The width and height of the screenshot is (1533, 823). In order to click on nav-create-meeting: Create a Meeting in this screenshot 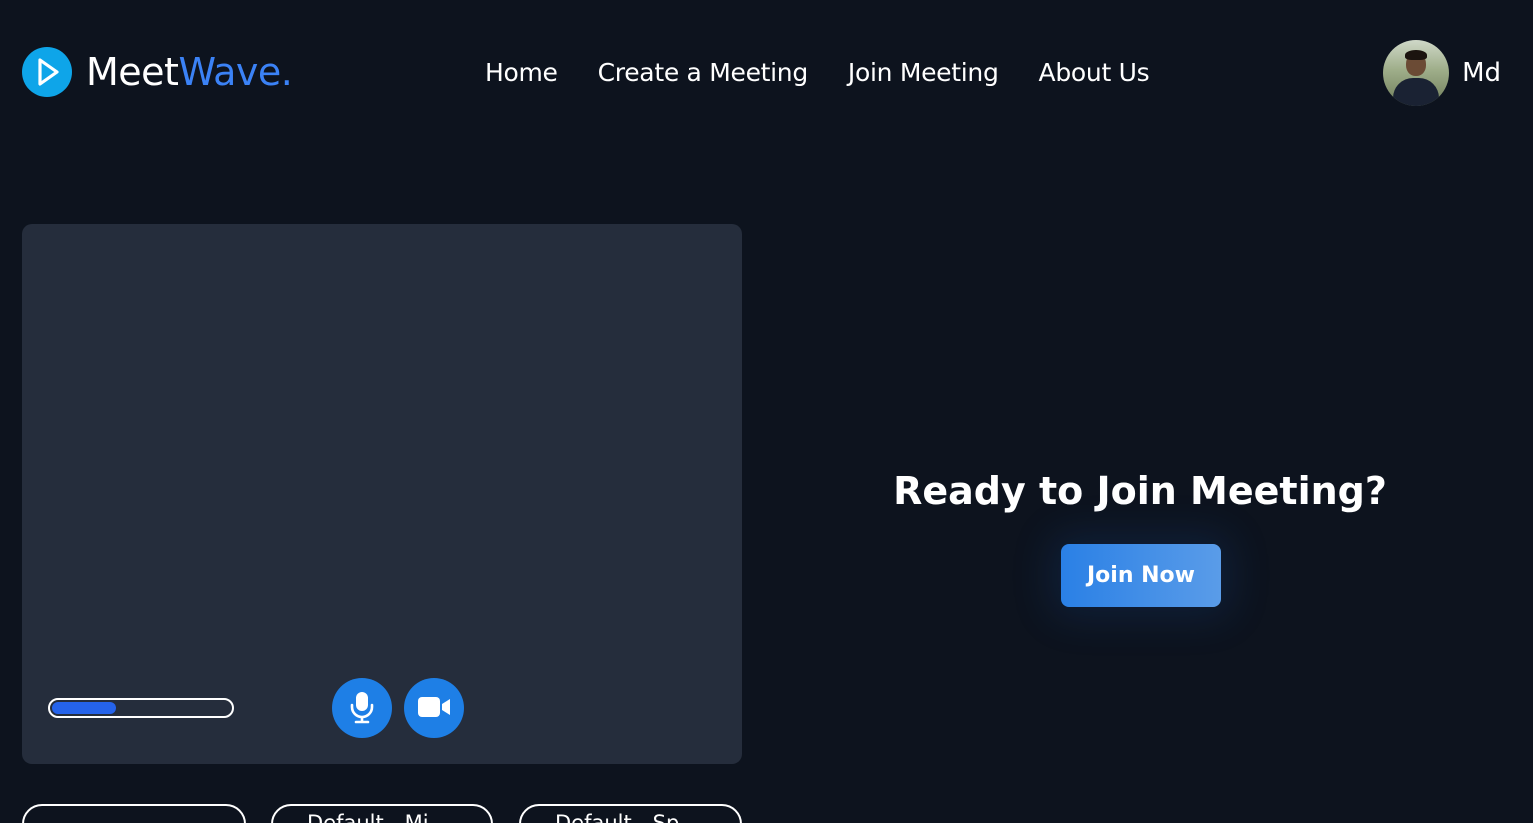, I will do `click(703, 73)`.